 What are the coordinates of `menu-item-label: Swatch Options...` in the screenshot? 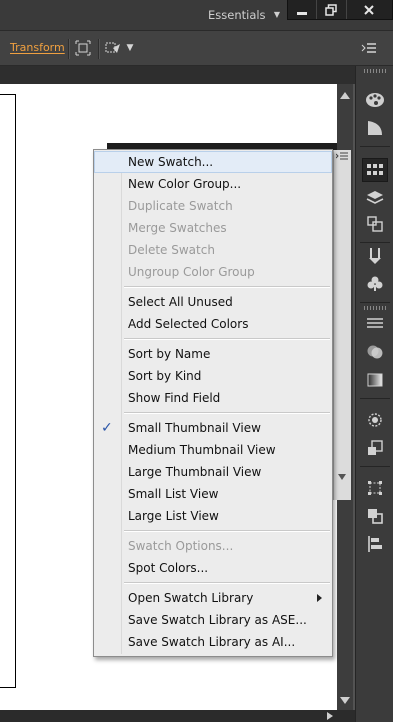 It's located at (181, 546).